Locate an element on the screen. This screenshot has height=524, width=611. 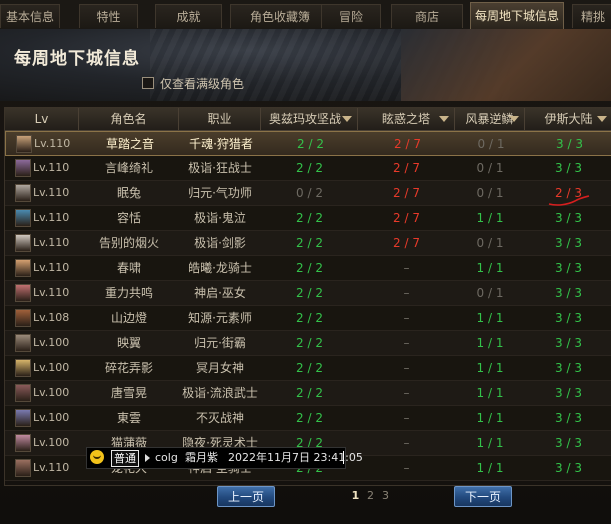
table-row: Lv.110 容恬 极诣·鬼泣 2 / 2 2 / 7 1 / 1 3 / 3 is located at coordinates (308, 218).